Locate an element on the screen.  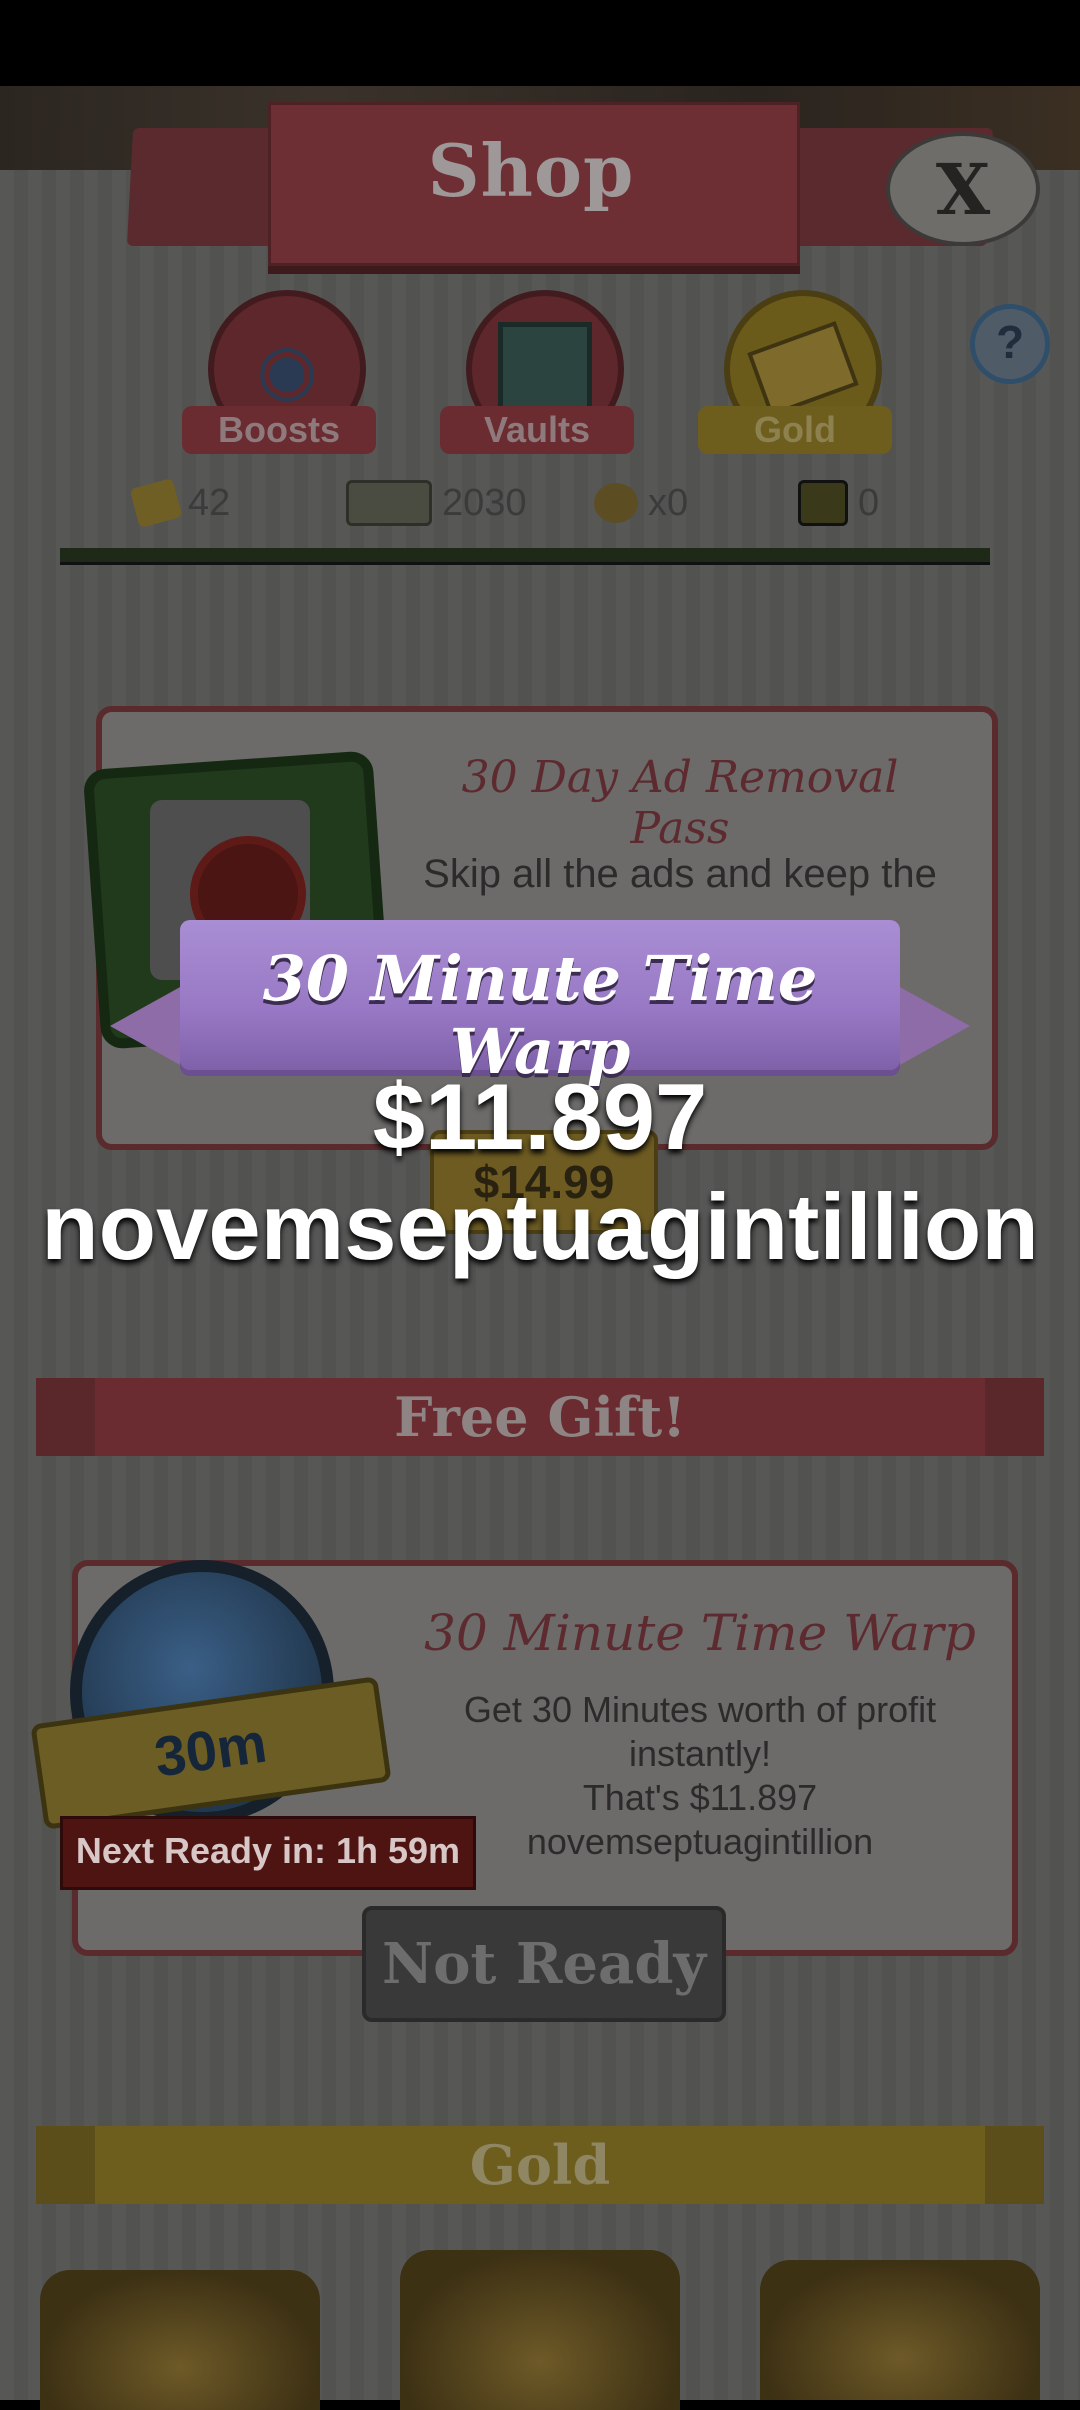
free-gift-title: 30 Minute Time Warp is located at coordinates (700, 1633).